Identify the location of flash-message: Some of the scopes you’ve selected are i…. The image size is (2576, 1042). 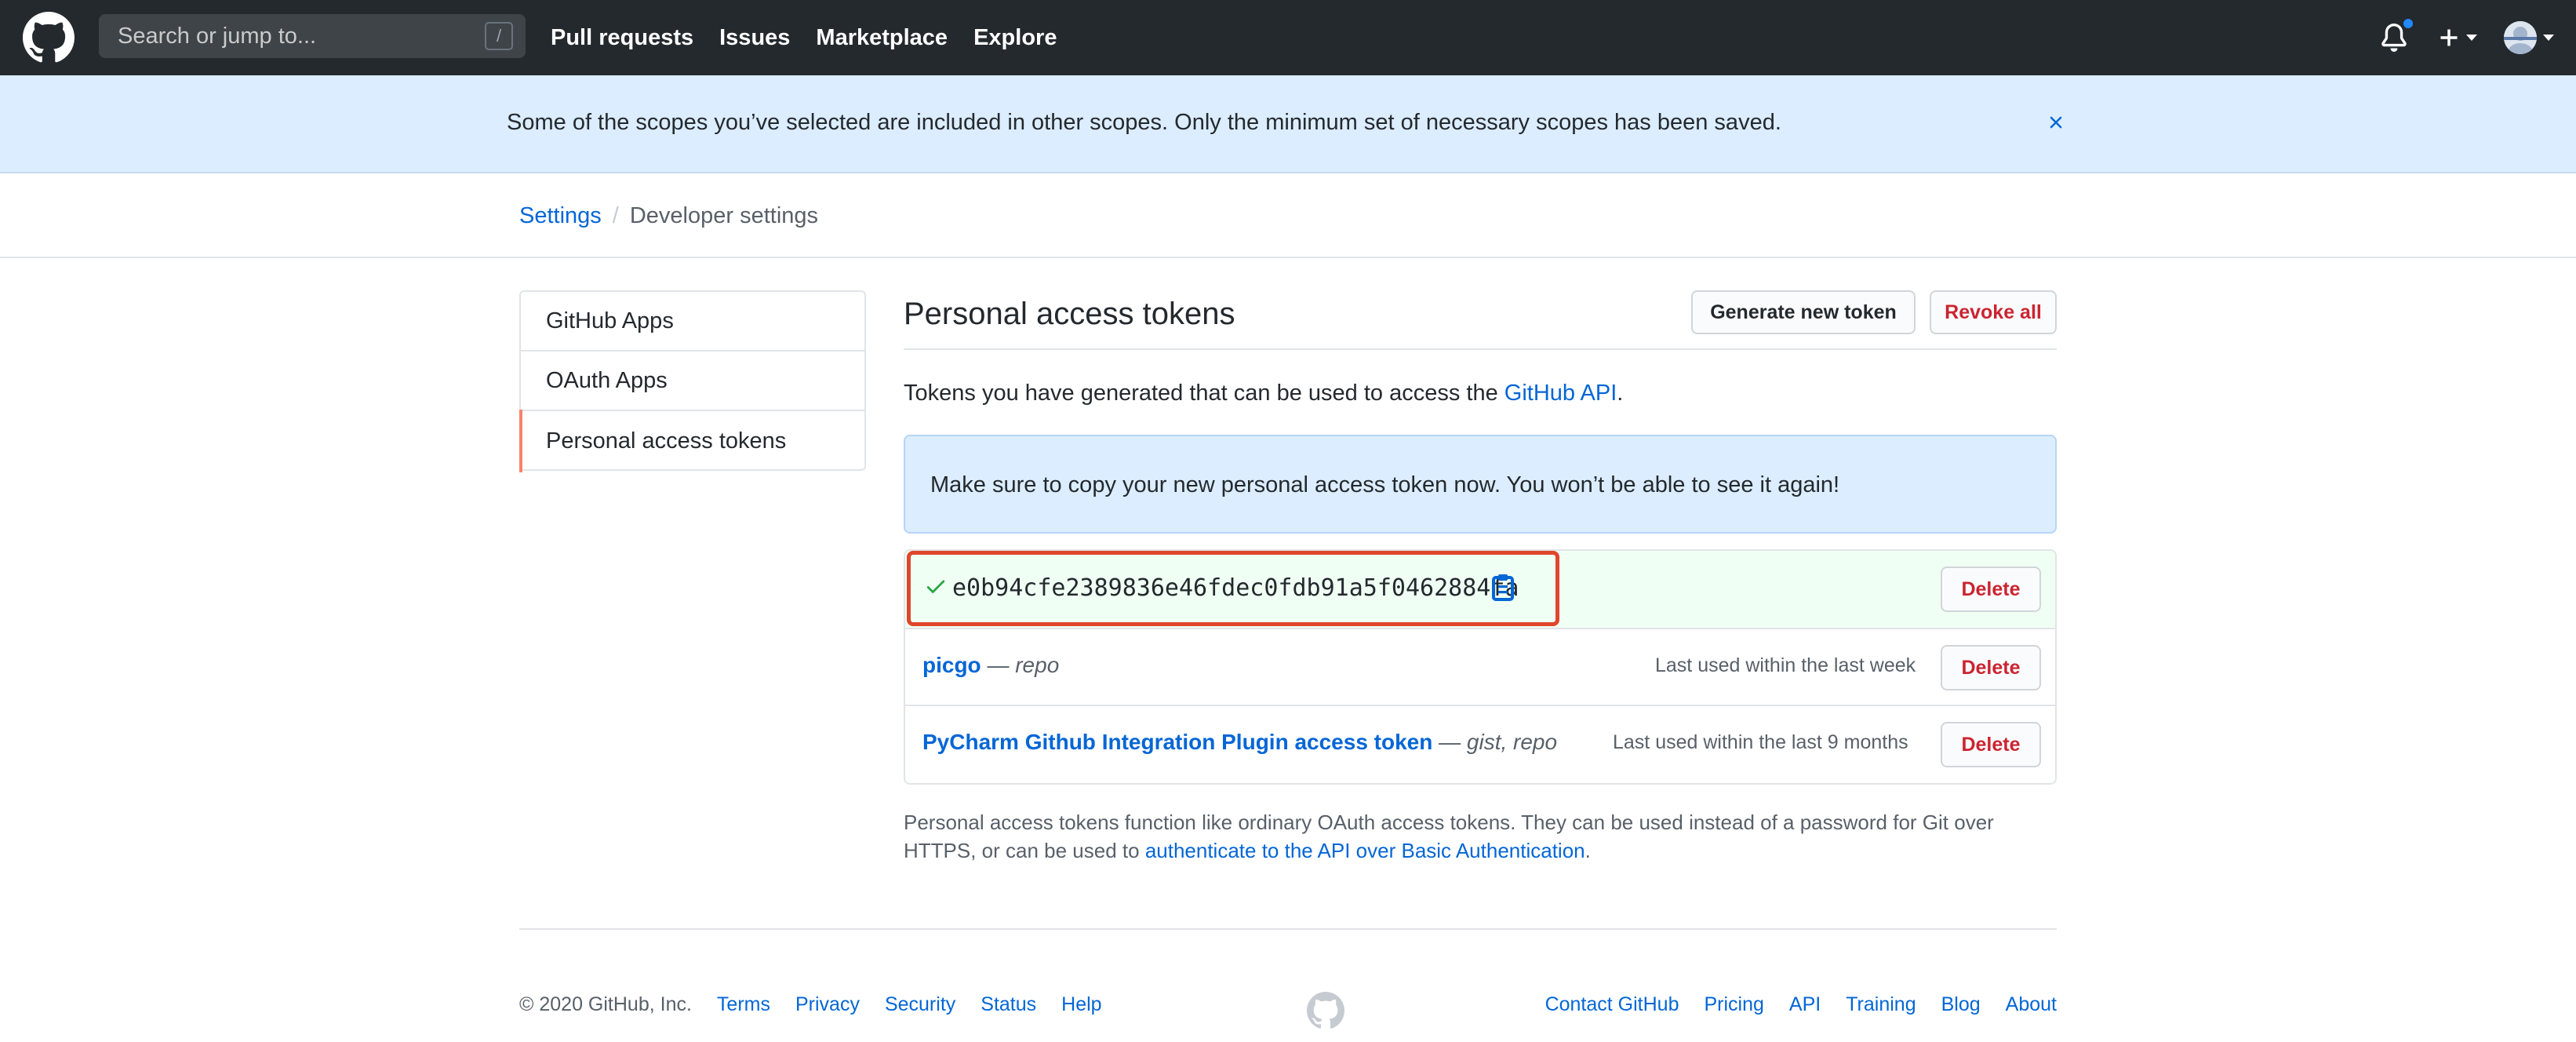
(1144, 123).